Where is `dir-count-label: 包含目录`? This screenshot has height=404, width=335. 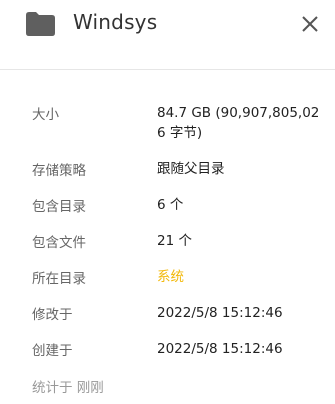
dir-count-label: 包含目录 is located at coordinates (59, 207).